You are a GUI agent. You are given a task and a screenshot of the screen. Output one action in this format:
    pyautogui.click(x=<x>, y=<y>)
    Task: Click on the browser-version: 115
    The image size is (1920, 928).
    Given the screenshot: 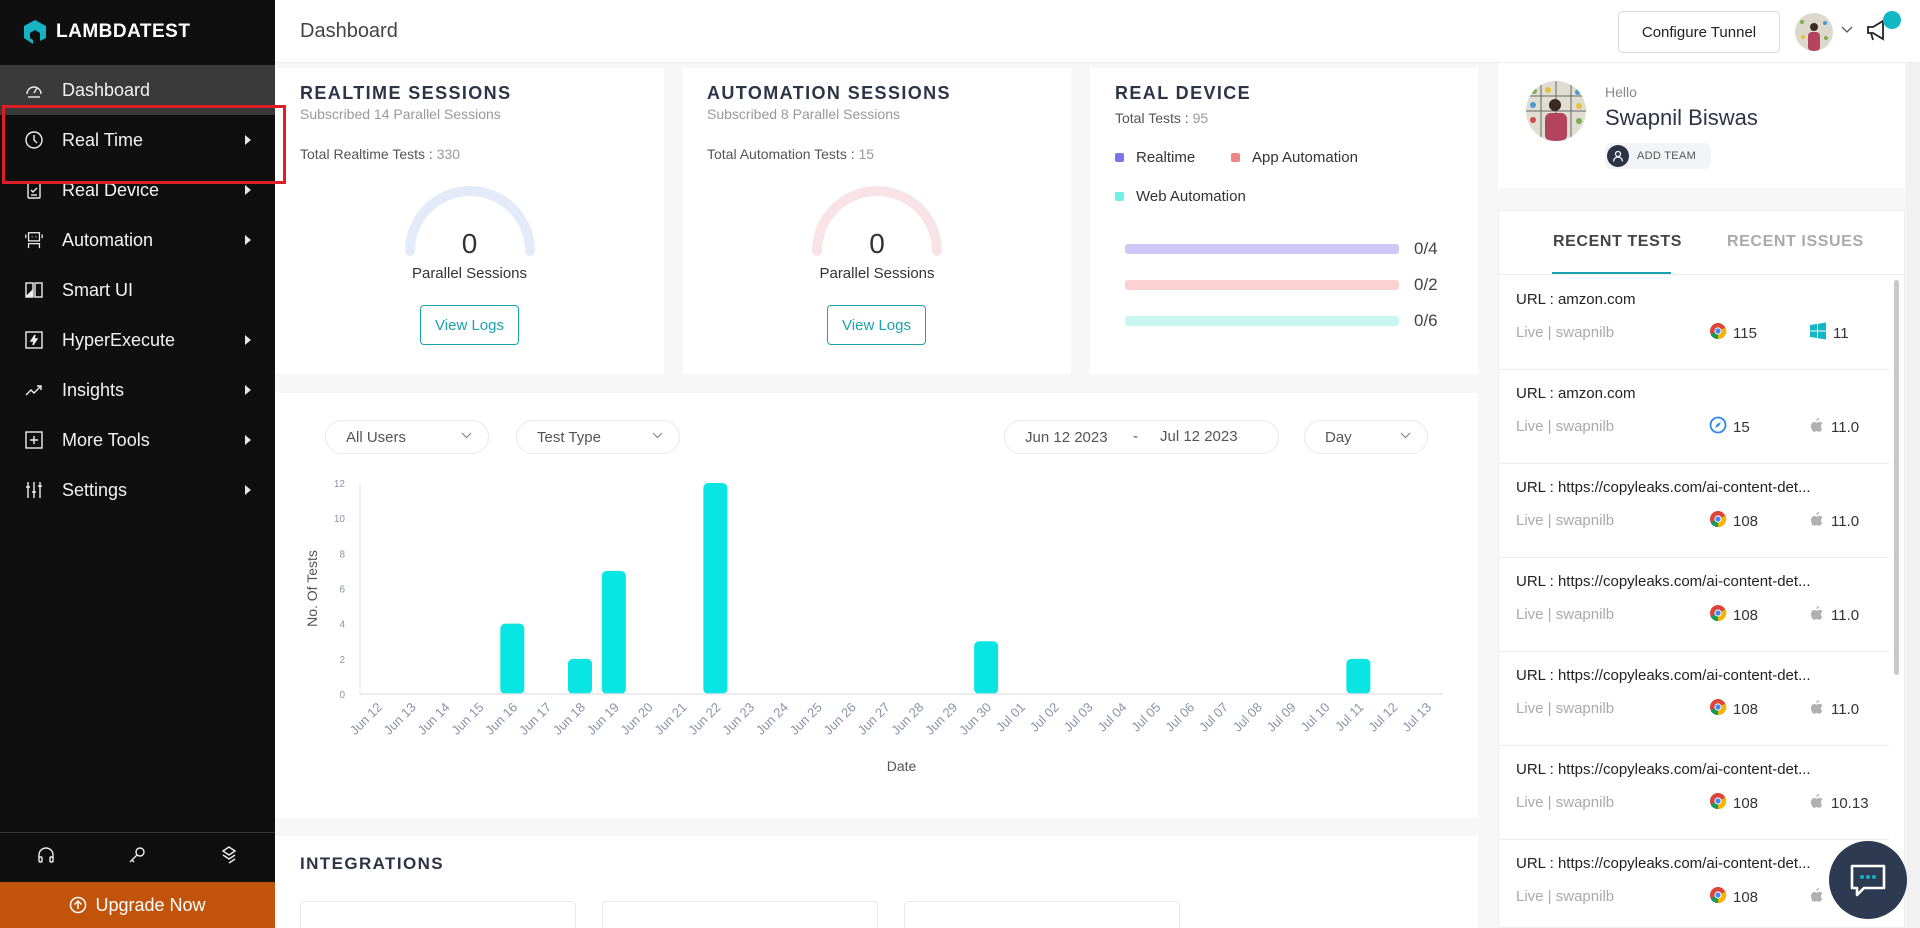 What is the action you would take?
    pyautogui.click(x=1745, y=333)
    